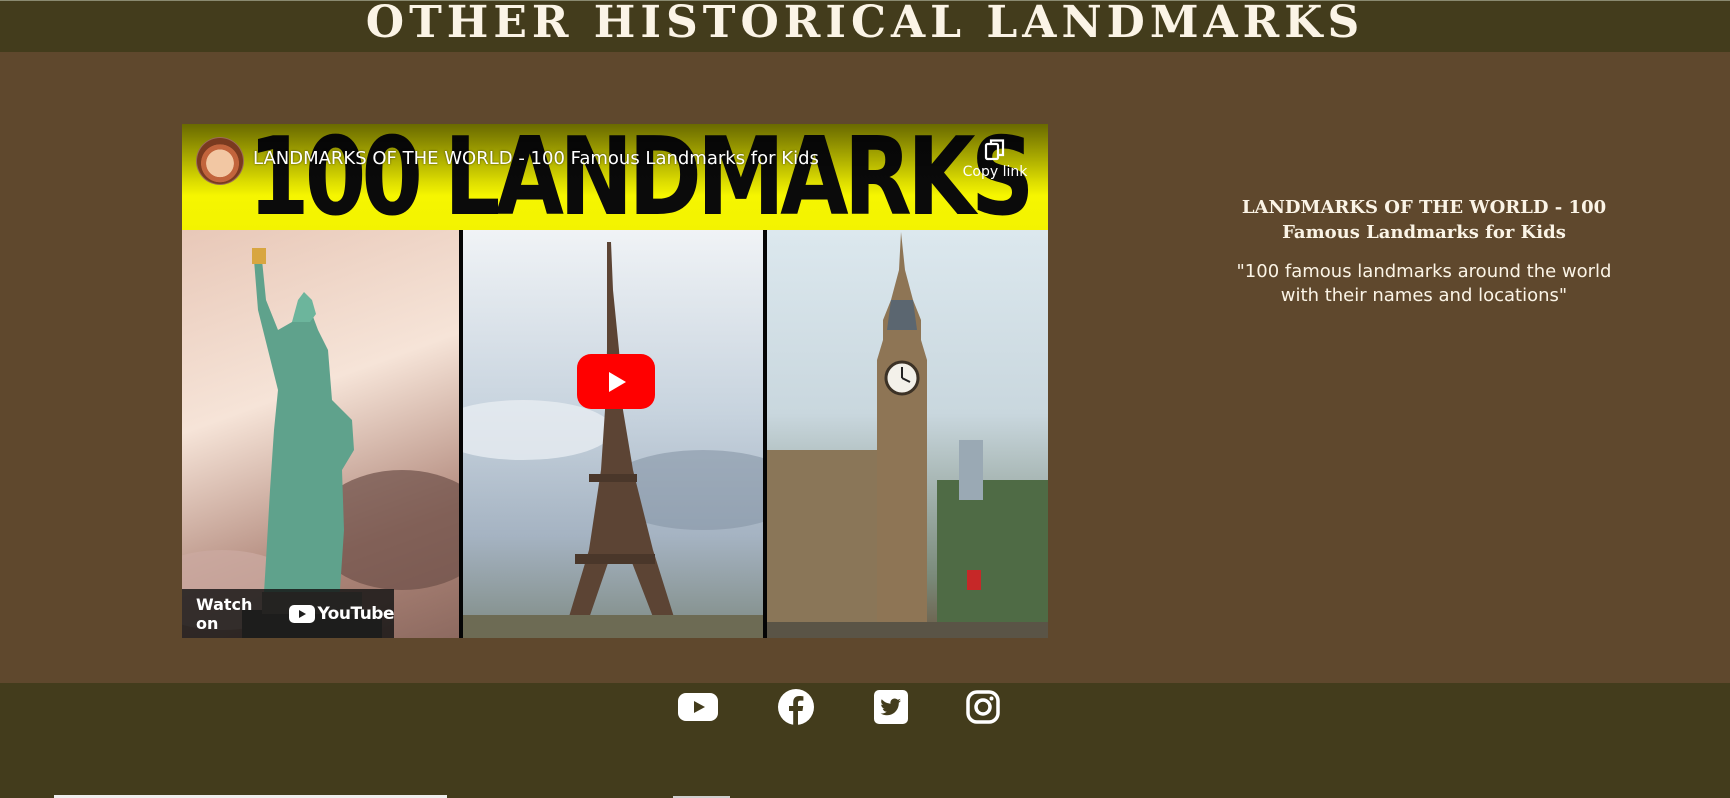  What do you see at coordinates (983, 707) in the screenshot?
I see `instagram-icon` at bounding box center [983, 707].